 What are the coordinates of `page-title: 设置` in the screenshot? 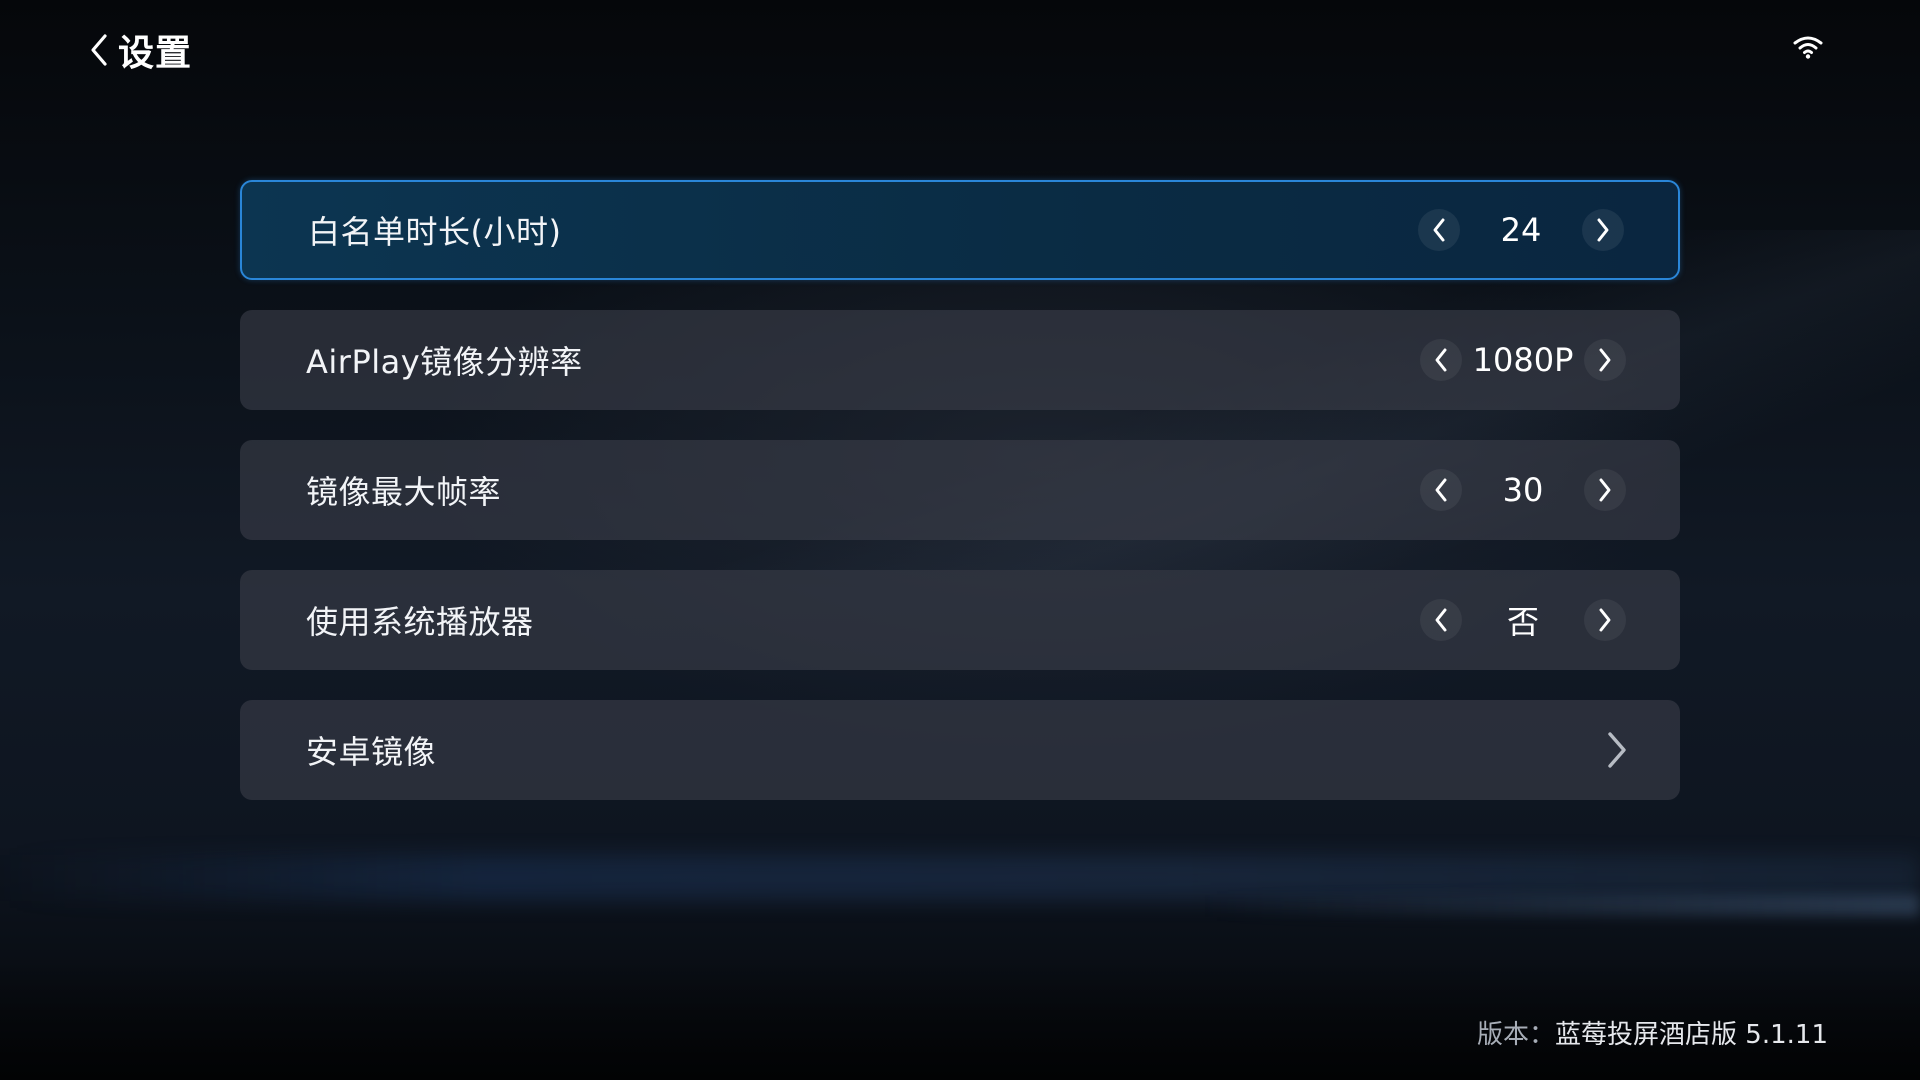 It's located at (155, 53).